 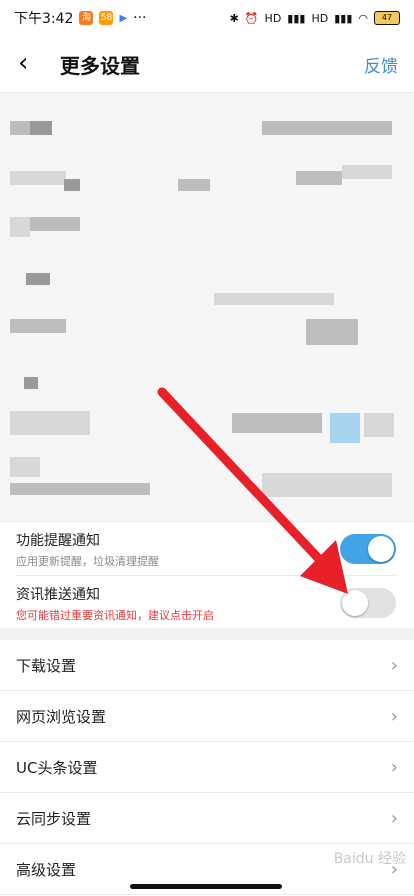 I want to click on news-push-row: 资讯推送通知 您可能错过重要资讯通知，建议点击开启, so click(x=207, y=602).